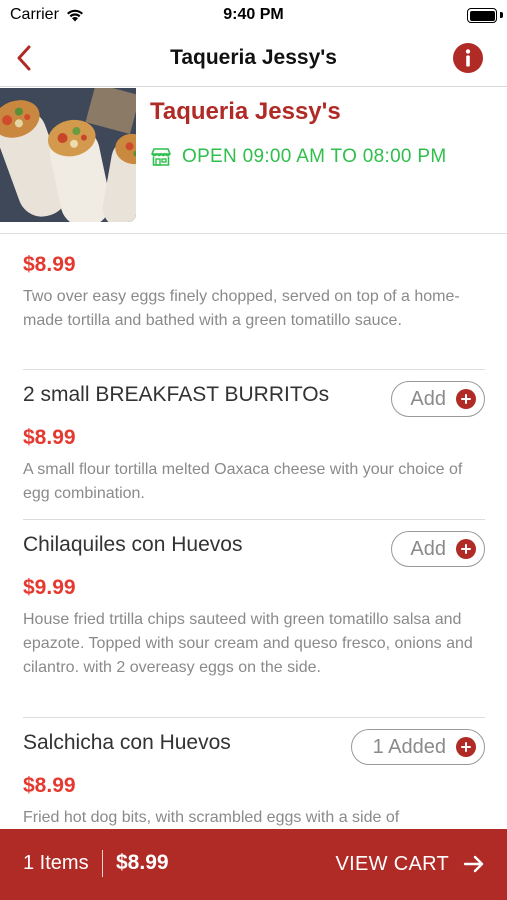 The image size is (507, 900). I want to click on battery-icon, so click(482, 15).